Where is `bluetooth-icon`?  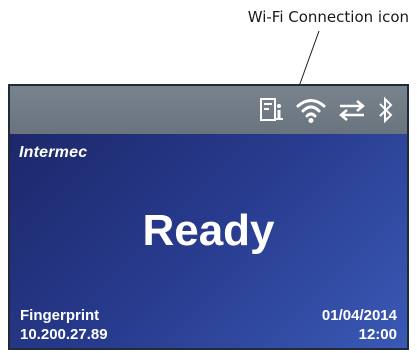
bluetooth-icon is located at coordinates (386, 110).